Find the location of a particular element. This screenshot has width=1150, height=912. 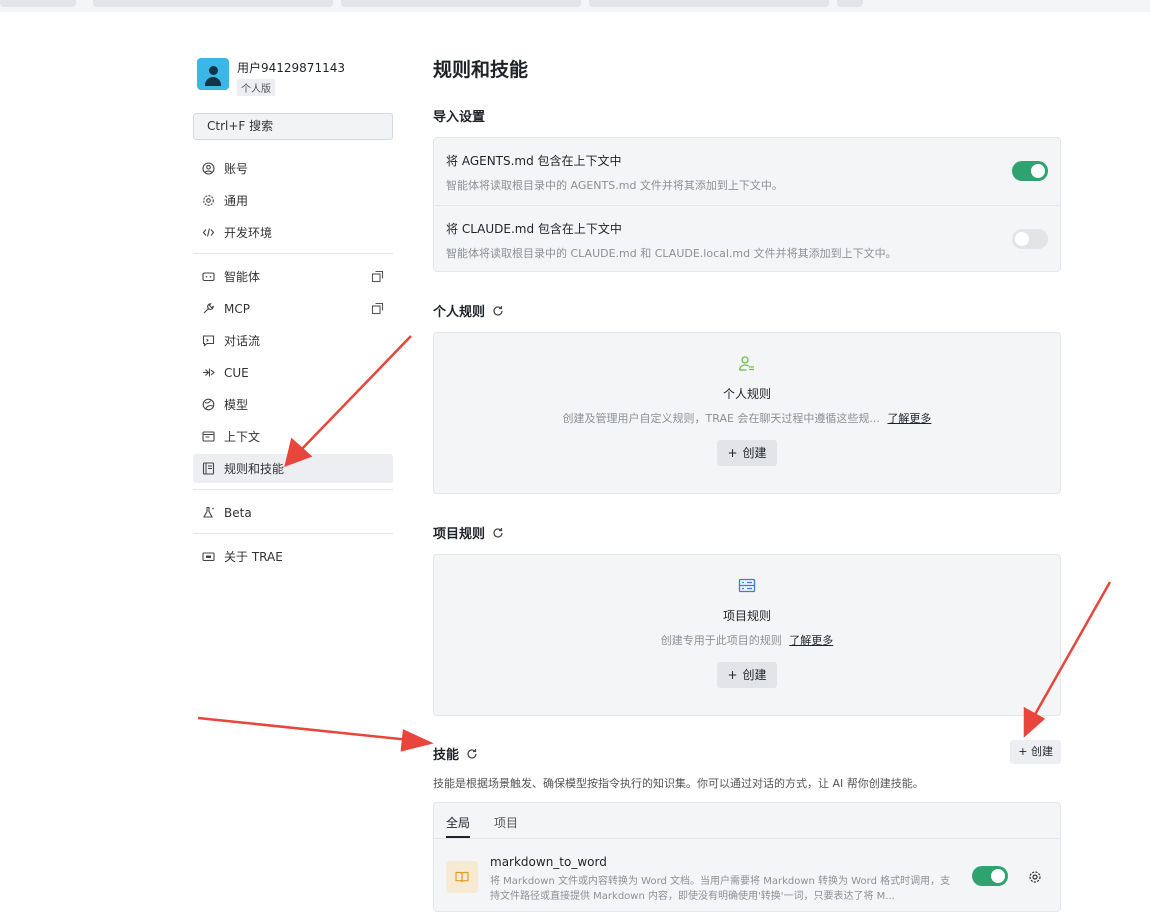

personal-rules-empty-title: 个人规则 is located at coordinates (746, 394).